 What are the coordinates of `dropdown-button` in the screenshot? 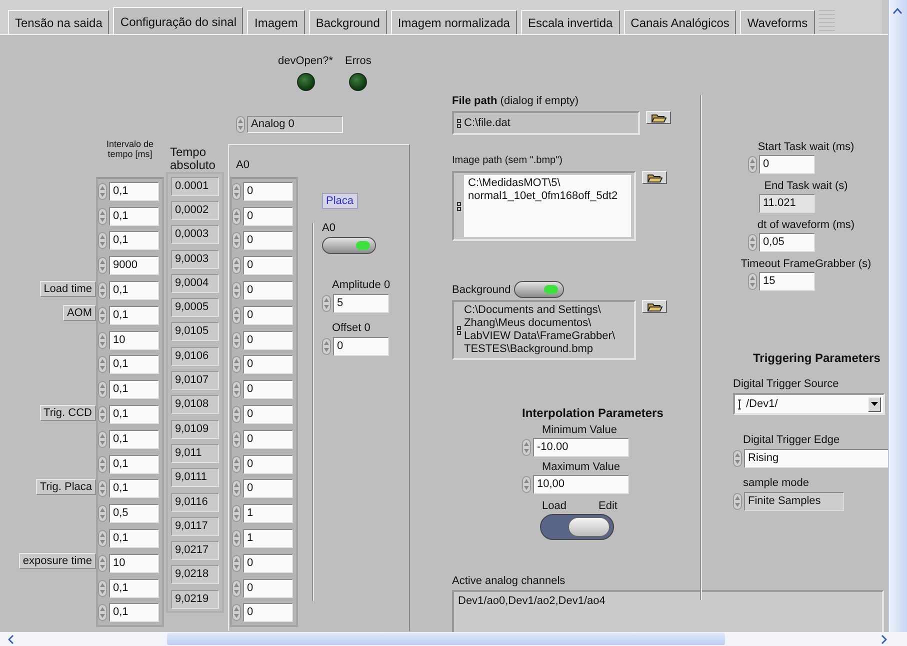 It's located at (874, 404).